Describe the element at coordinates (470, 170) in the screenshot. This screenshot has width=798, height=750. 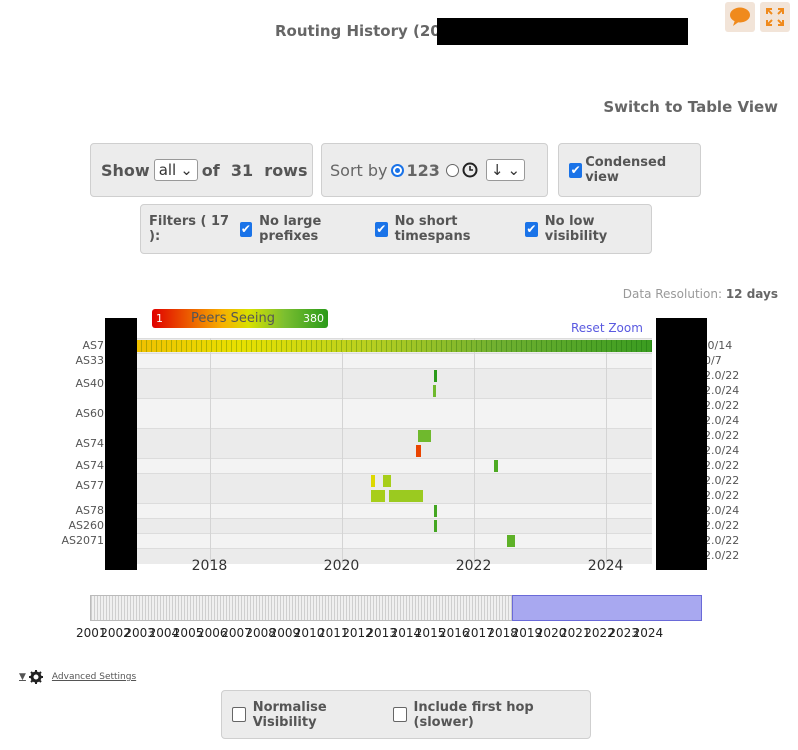
I see `clock-icon` at that location.